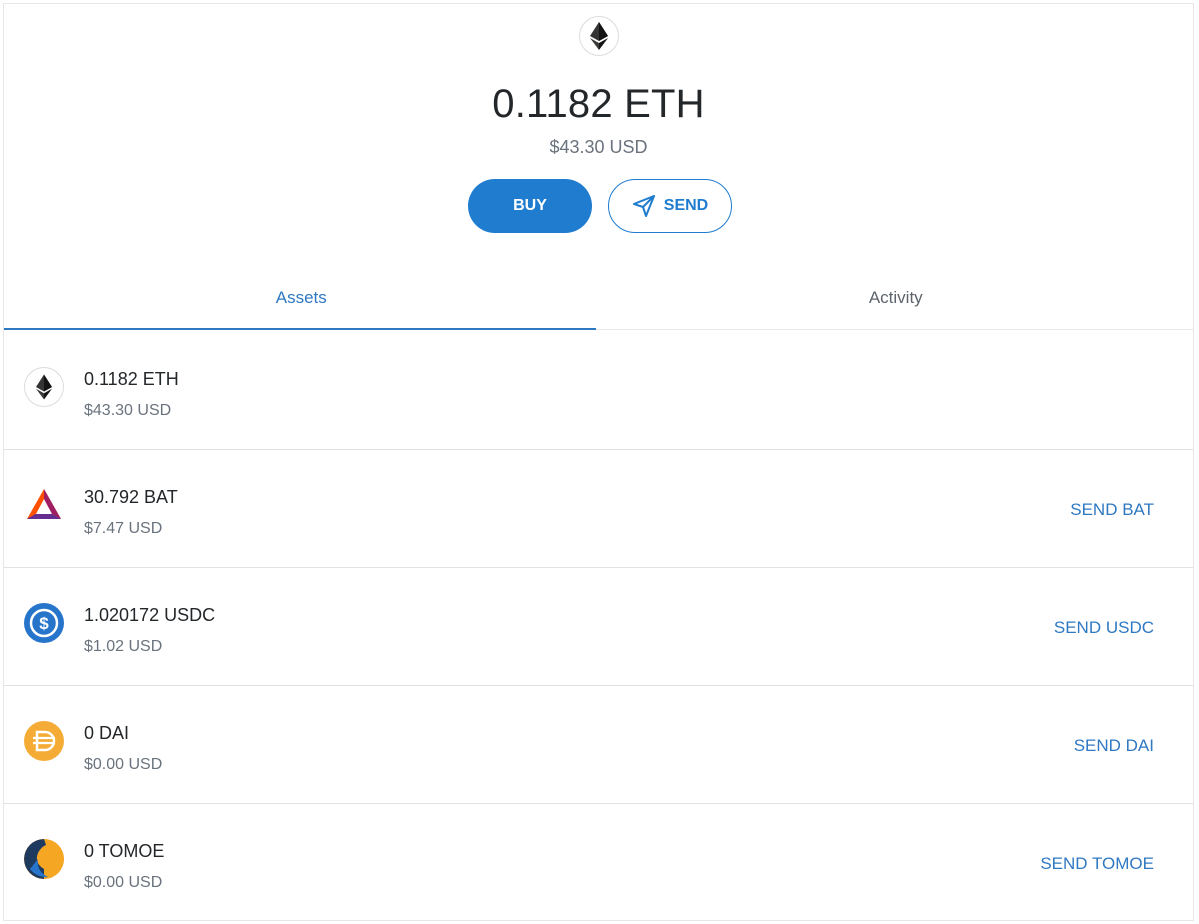 The height and width of the screenshot is (924, 1199). Describe the element at coordinates (44, 859) in the screenshot. I see `tomoe-icon` at that location.